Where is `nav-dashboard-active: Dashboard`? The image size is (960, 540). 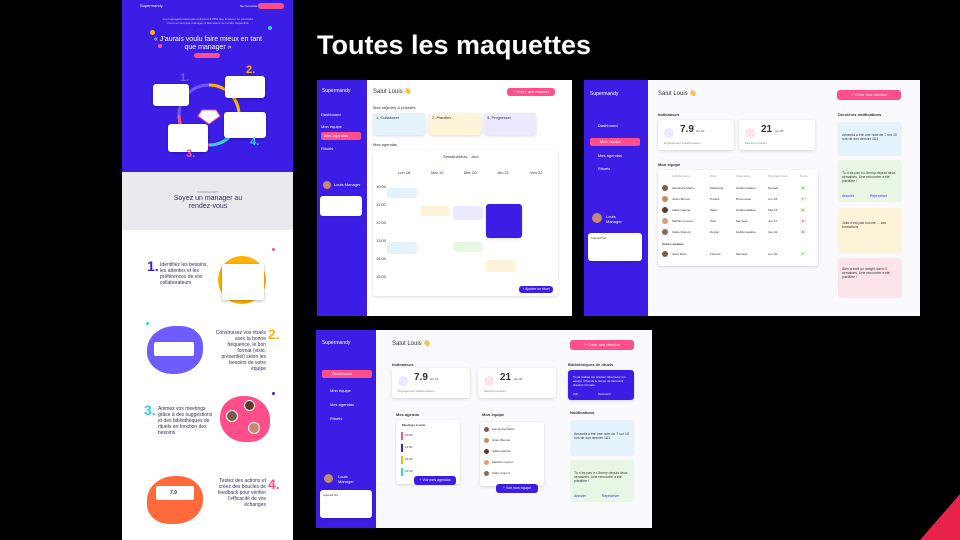
nav-dashboard-active: Dashboard is located at coordinates (347, 374).